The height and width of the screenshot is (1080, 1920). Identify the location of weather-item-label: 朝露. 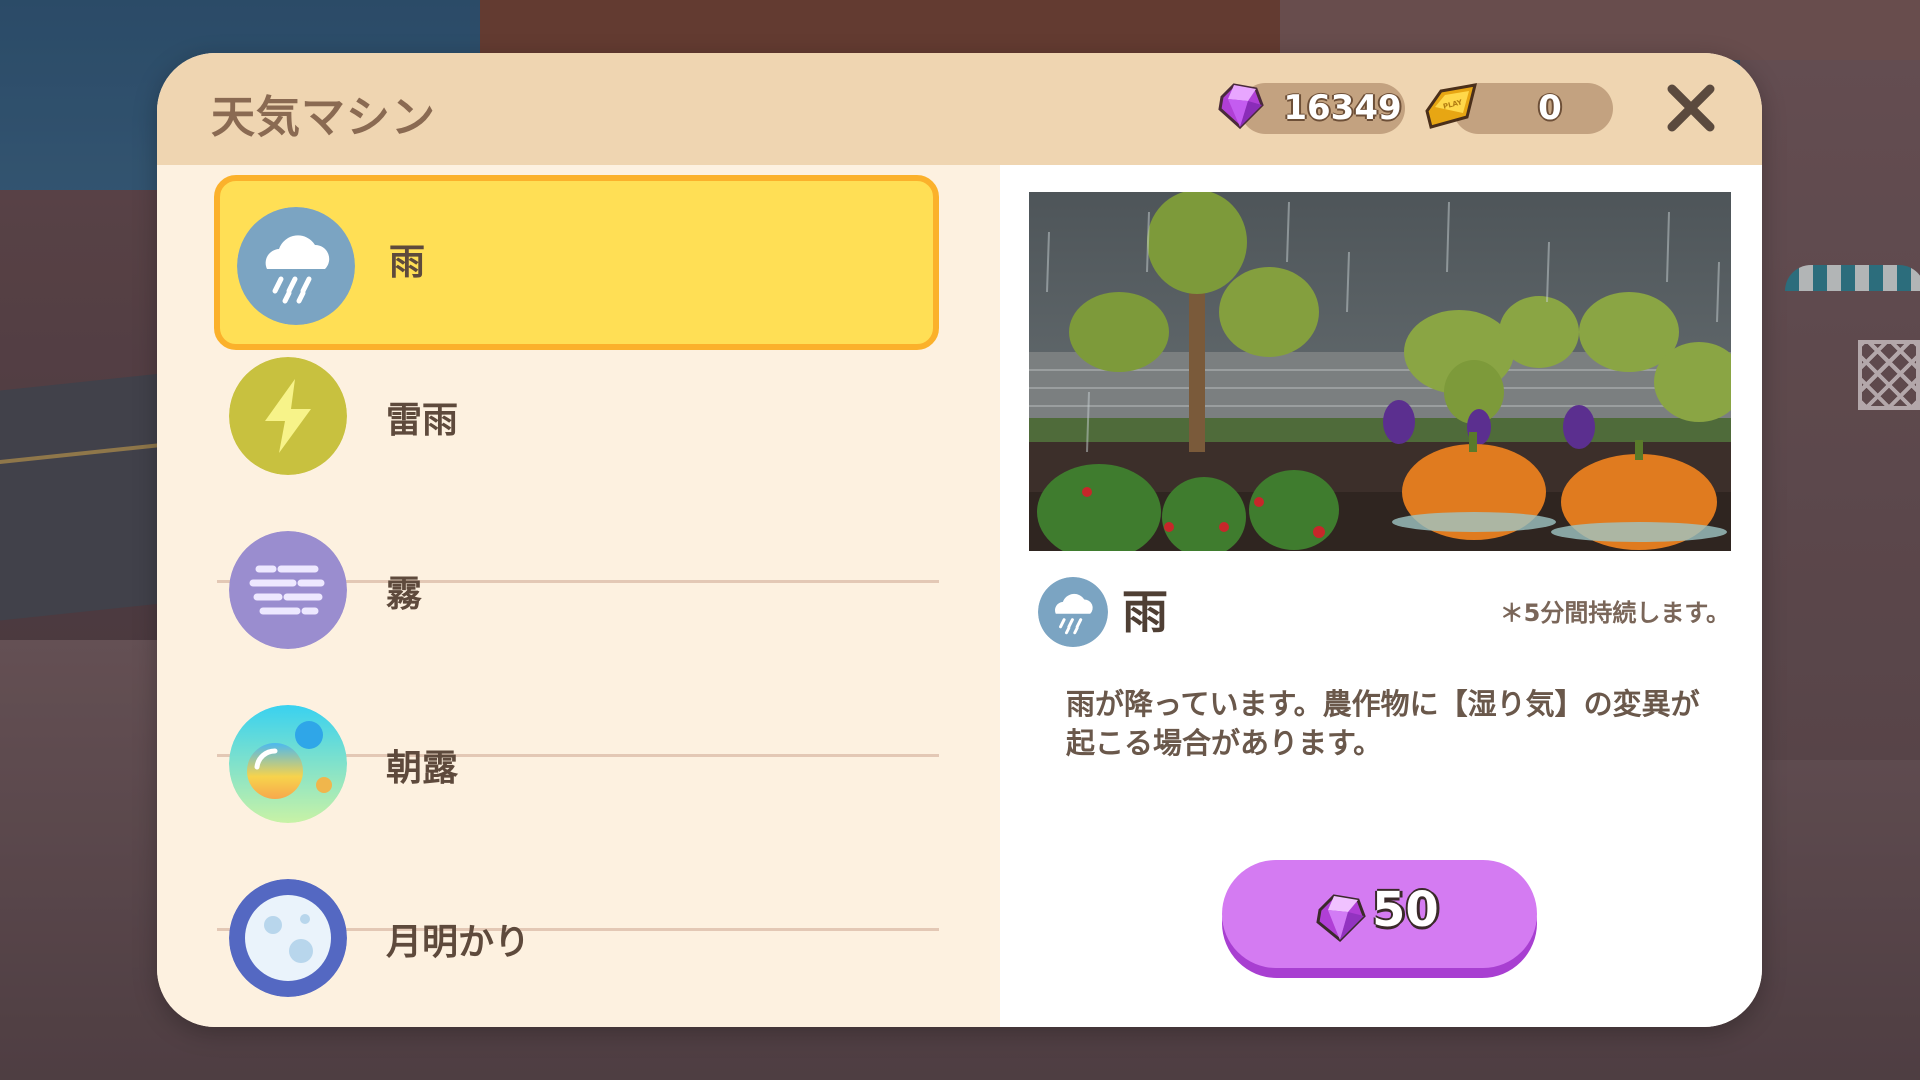
(422, 768).